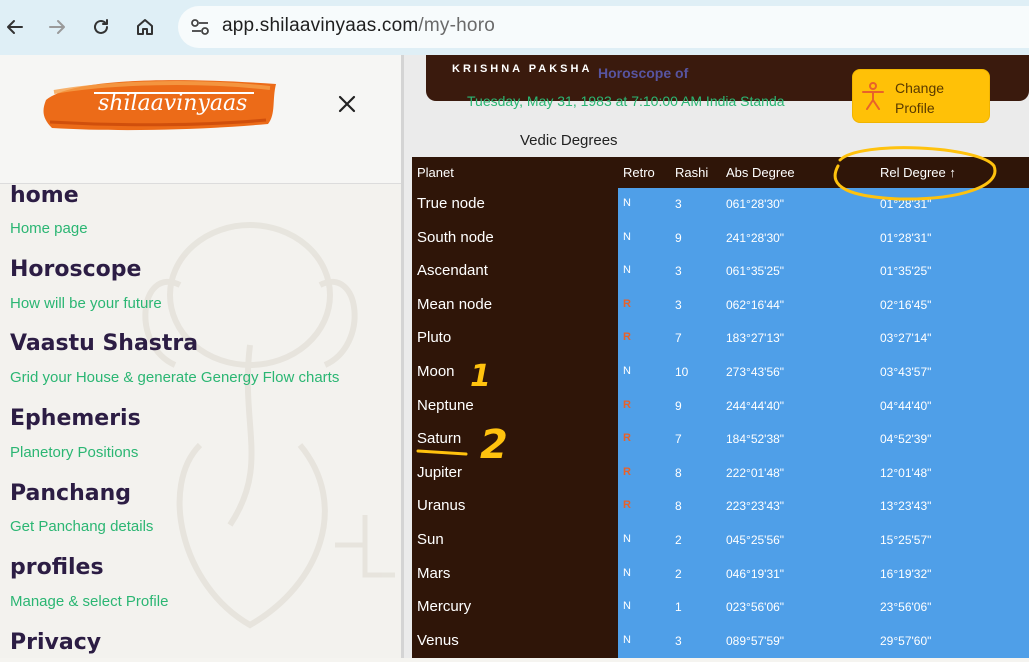 This screenshot has height=662, width=1029. I want to click on menu-title: Panchang, so click(70, 493).